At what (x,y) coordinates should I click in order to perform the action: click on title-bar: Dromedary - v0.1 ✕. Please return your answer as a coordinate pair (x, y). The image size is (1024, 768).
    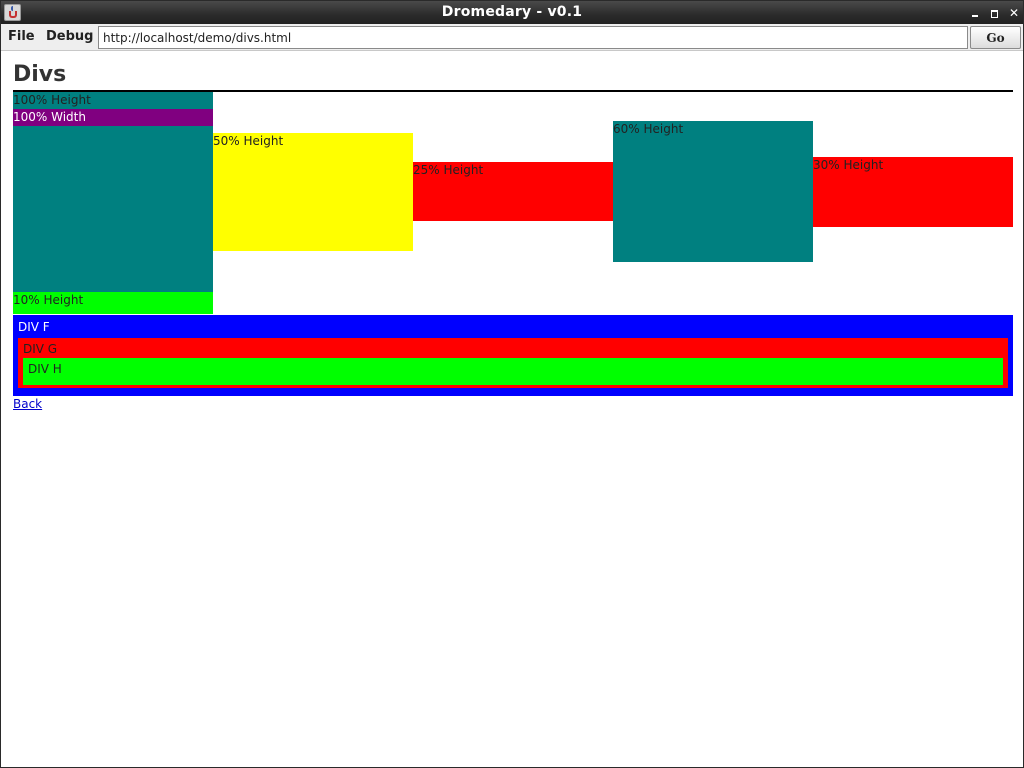
    Looking at the image, I should click on (512, 12).